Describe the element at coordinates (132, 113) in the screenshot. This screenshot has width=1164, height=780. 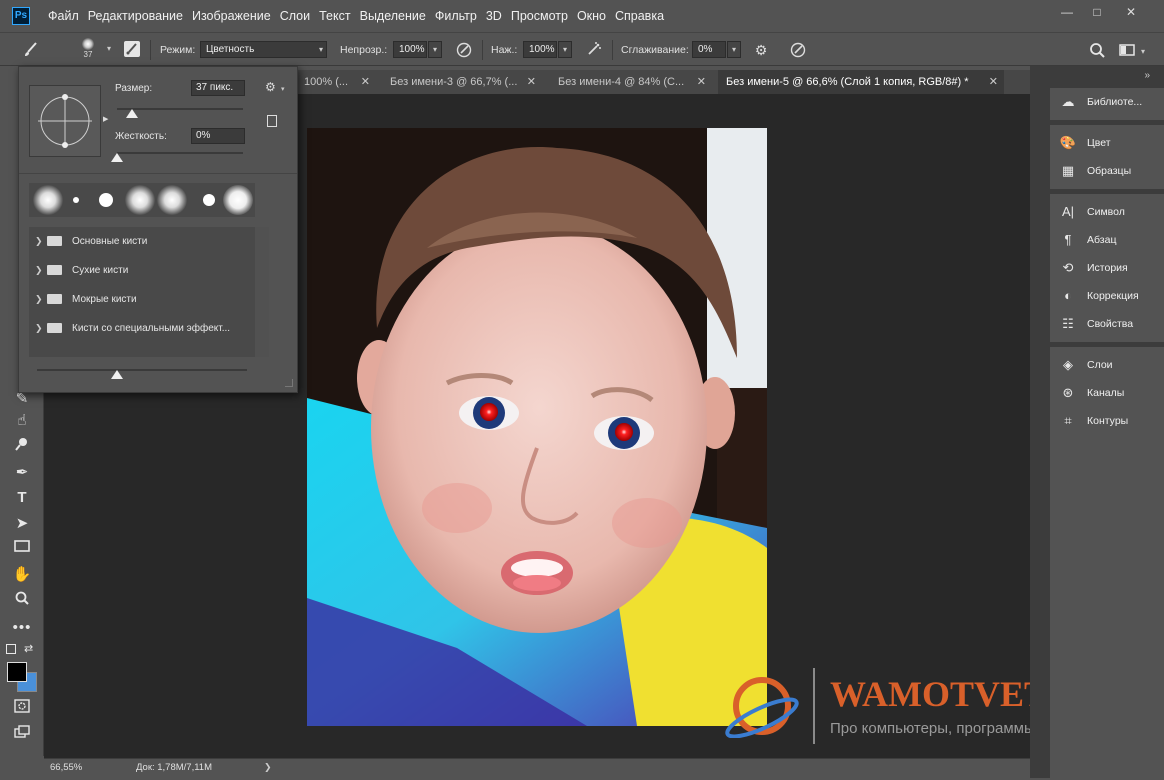
I see `size-slider-thumb` at that location.